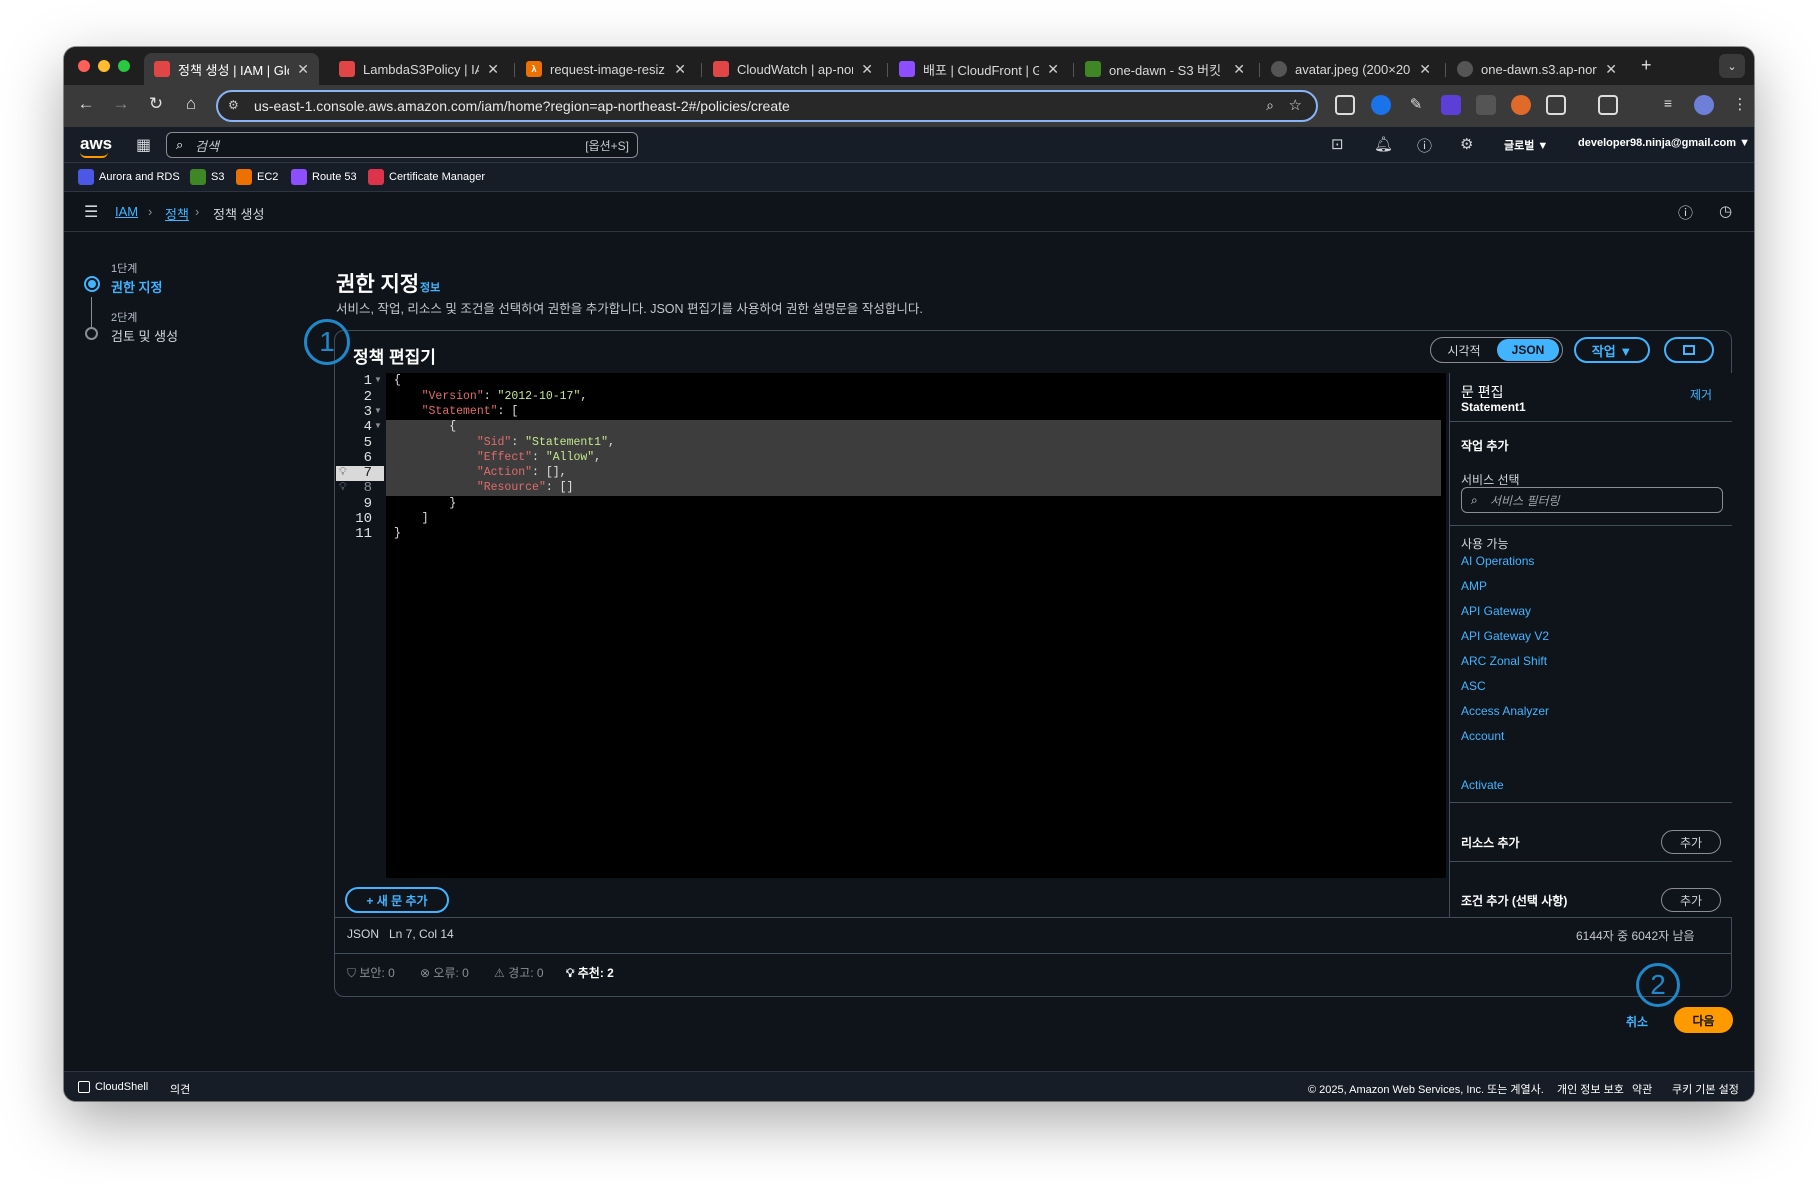 The width and height of the screenshot is (1818, 1184). What do you see at coordinates (1691, 900) in the screenshot?
I see `add-condition-button: 추가` at bounding box center [1691, 900].